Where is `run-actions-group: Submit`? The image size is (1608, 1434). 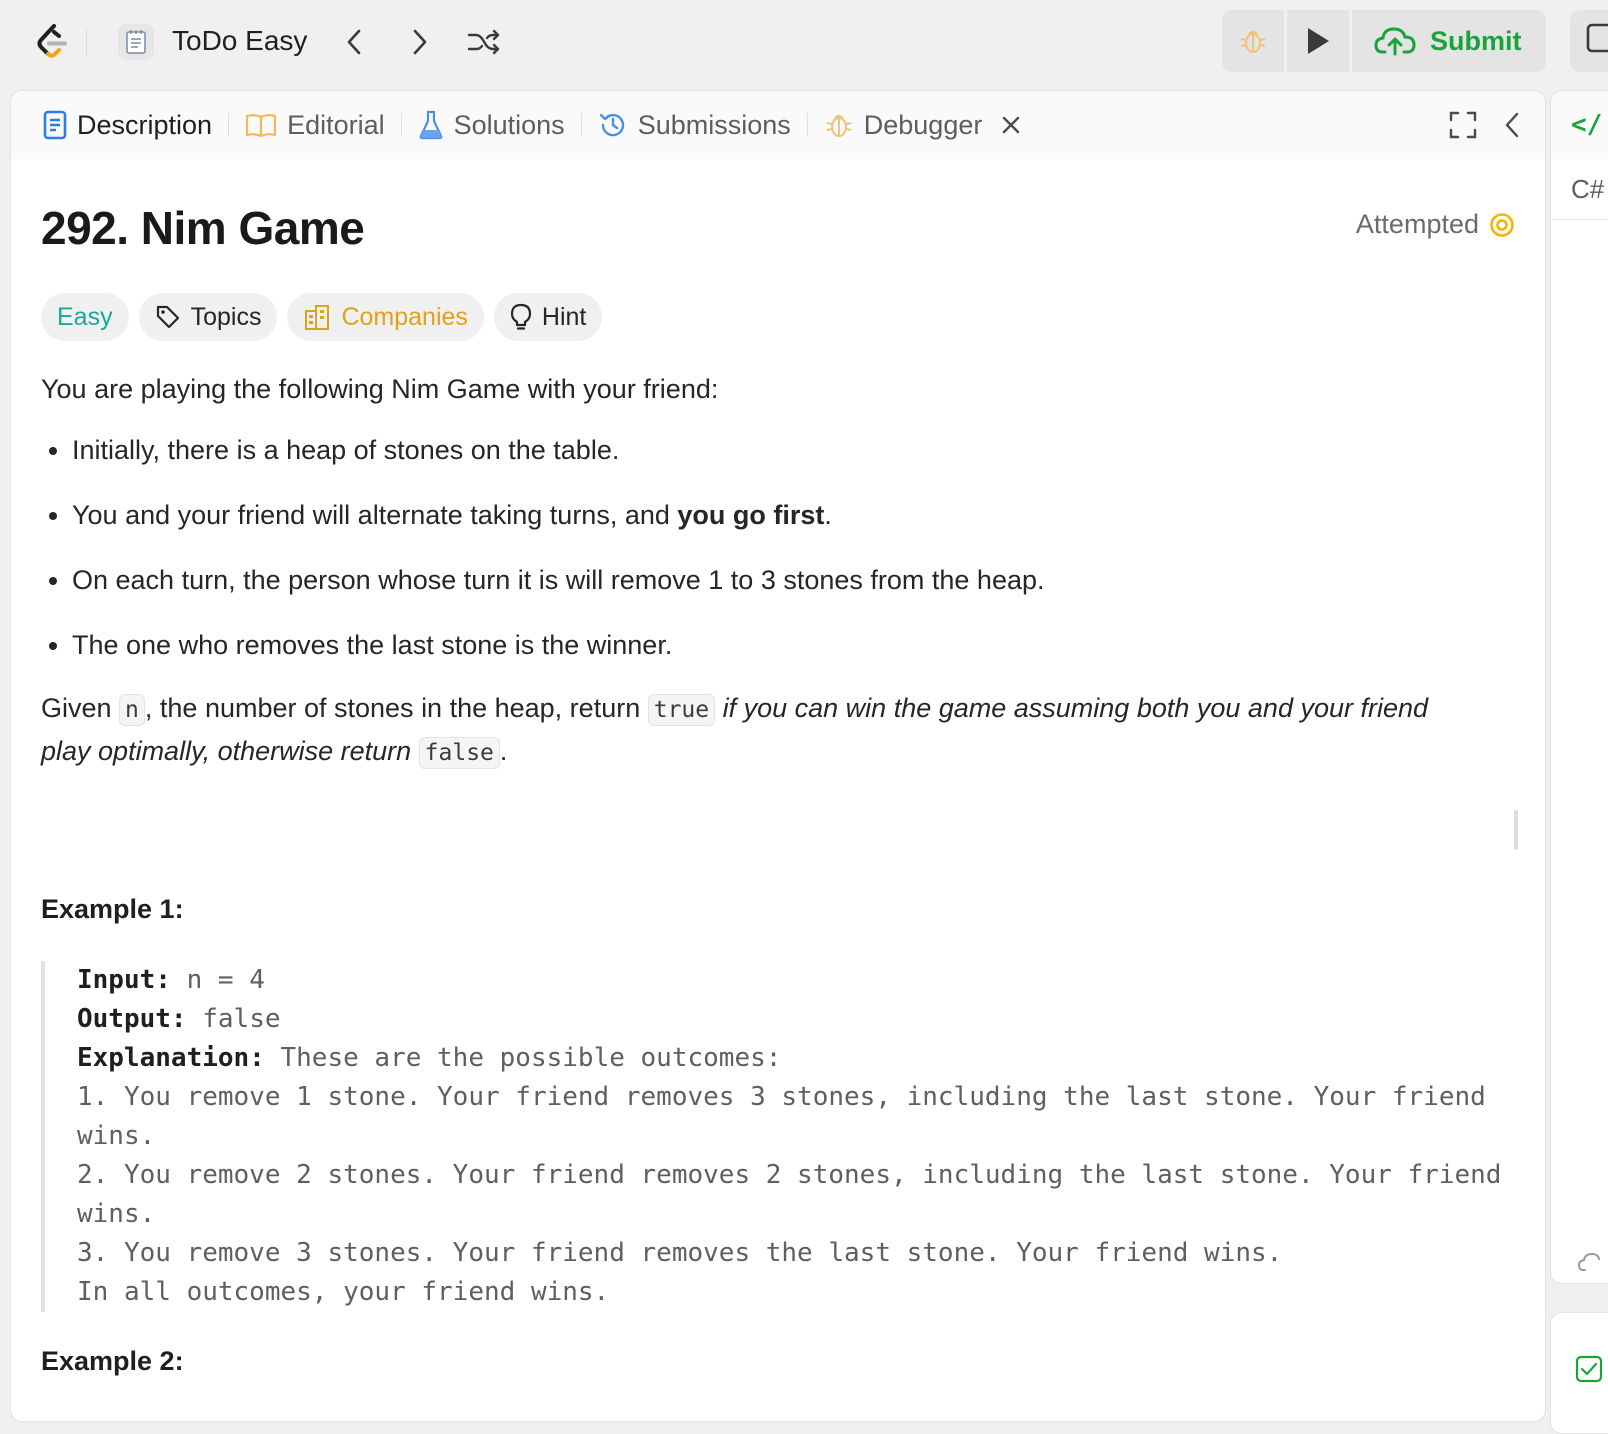
run-actions-group: Submit is located at coordinates (1384, 41).